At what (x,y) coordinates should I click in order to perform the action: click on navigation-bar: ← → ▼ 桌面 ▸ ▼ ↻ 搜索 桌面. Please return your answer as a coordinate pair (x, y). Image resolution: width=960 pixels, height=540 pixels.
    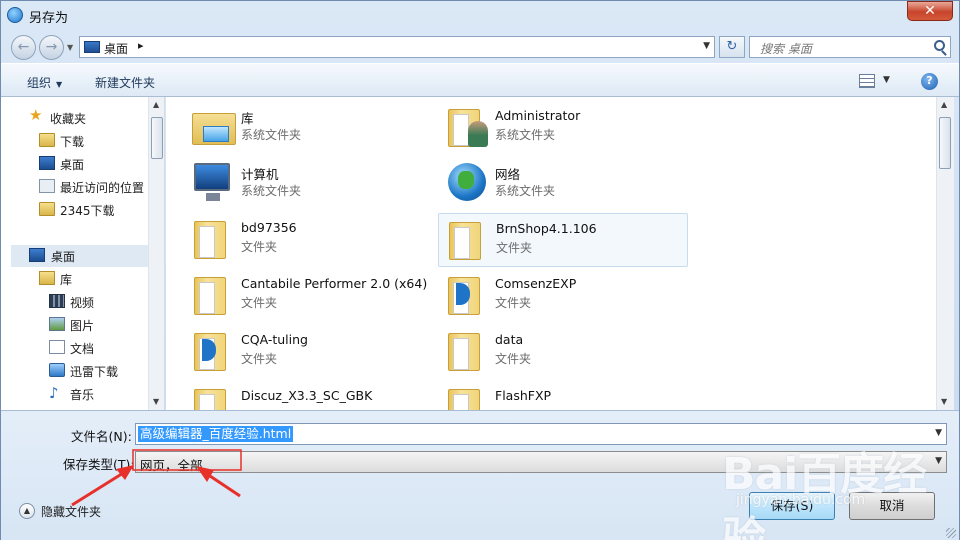
    Looking at the image, I should click on (480, 47).